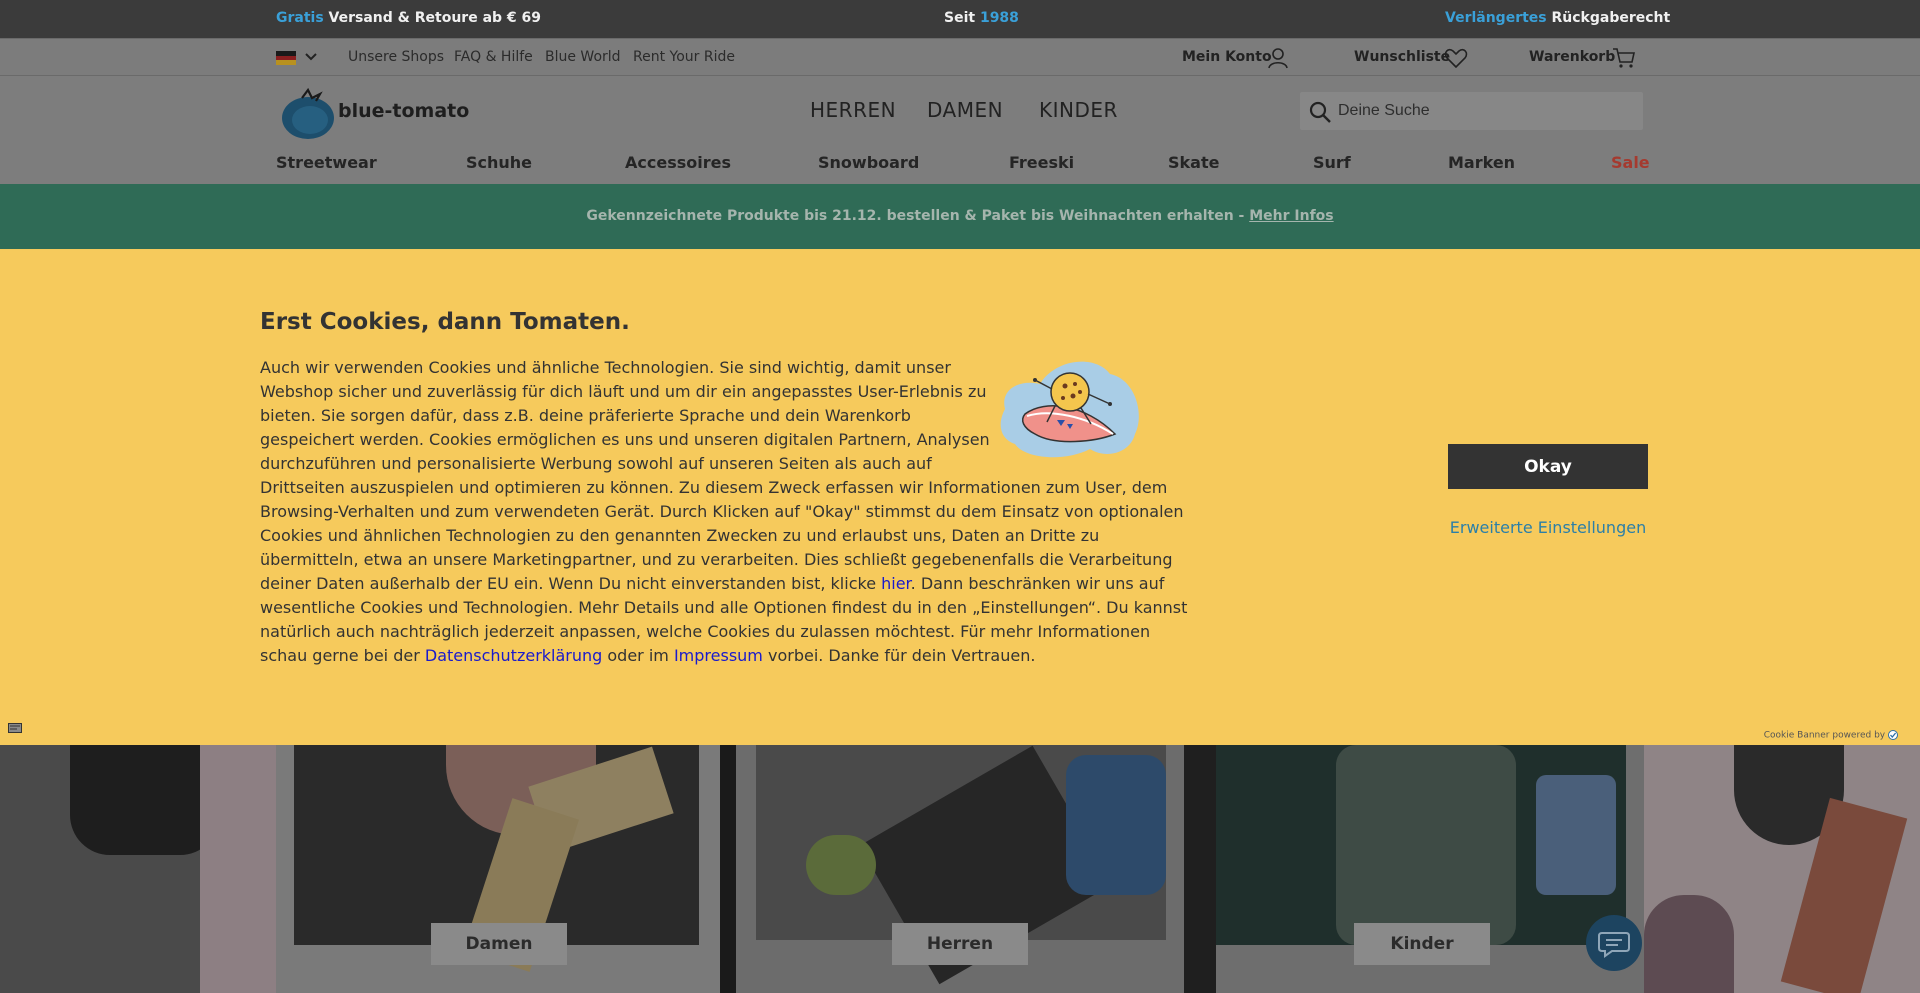 The height and width of the screenshot is (993, 1920). Describe the element at coordinates (1332, 162) in the screenshot. I see `category-surf: Surf` at that location.